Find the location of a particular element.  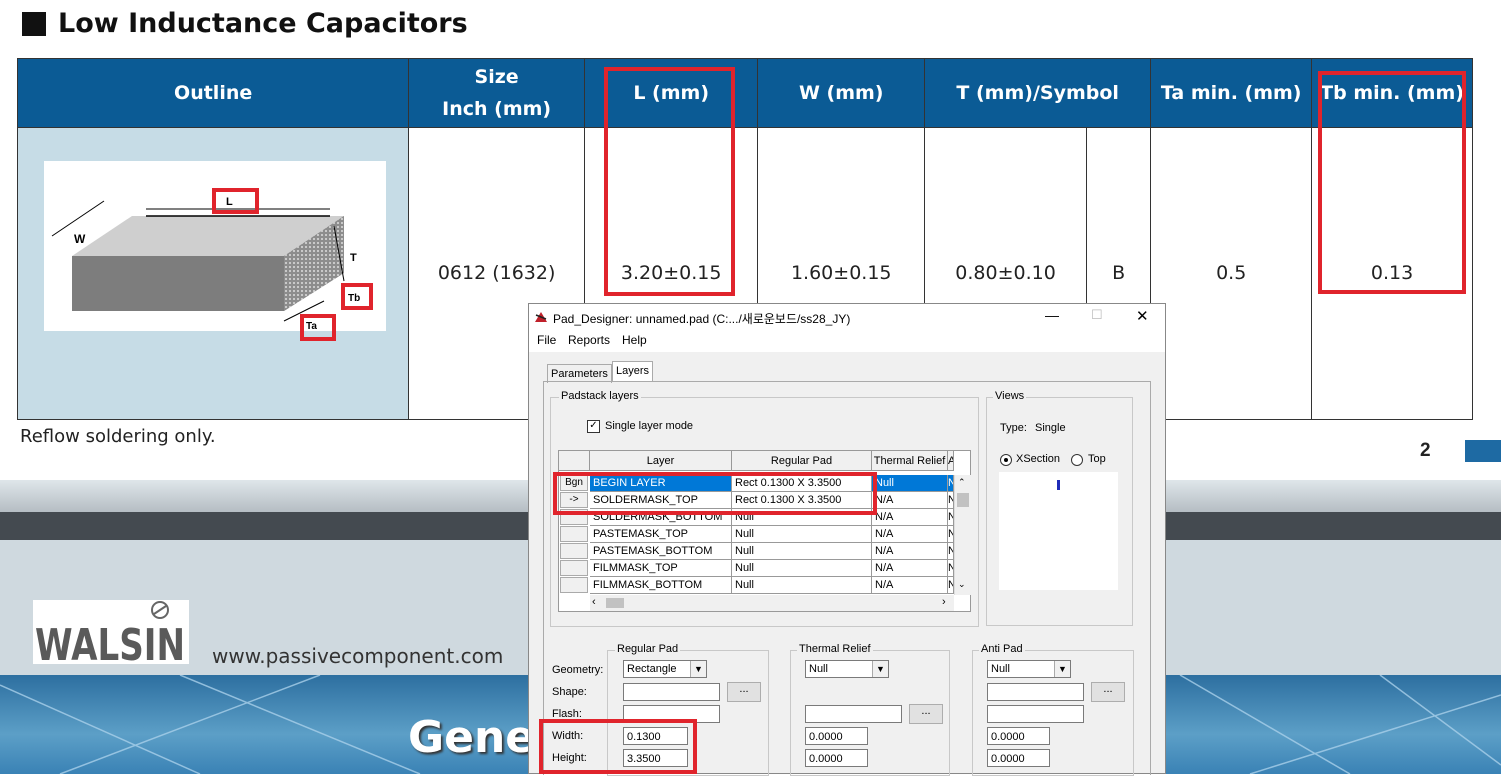

drawing-label-t: T is located at coordinates (353, 258).